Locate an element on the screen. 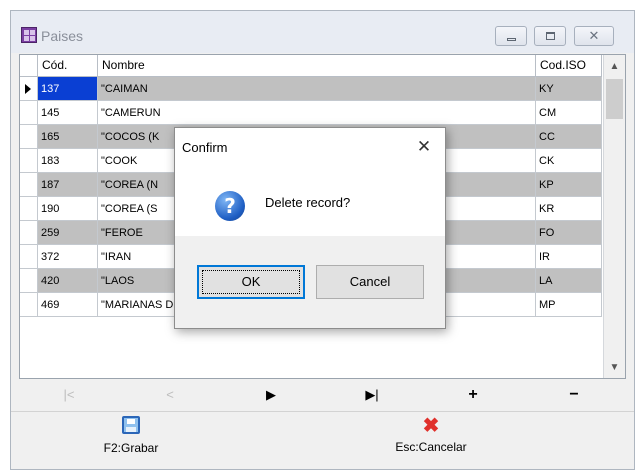 Image resolution: width=639 pixels, height=475 pixels. nav-first-button: |< is located at coordinates (69, 395).